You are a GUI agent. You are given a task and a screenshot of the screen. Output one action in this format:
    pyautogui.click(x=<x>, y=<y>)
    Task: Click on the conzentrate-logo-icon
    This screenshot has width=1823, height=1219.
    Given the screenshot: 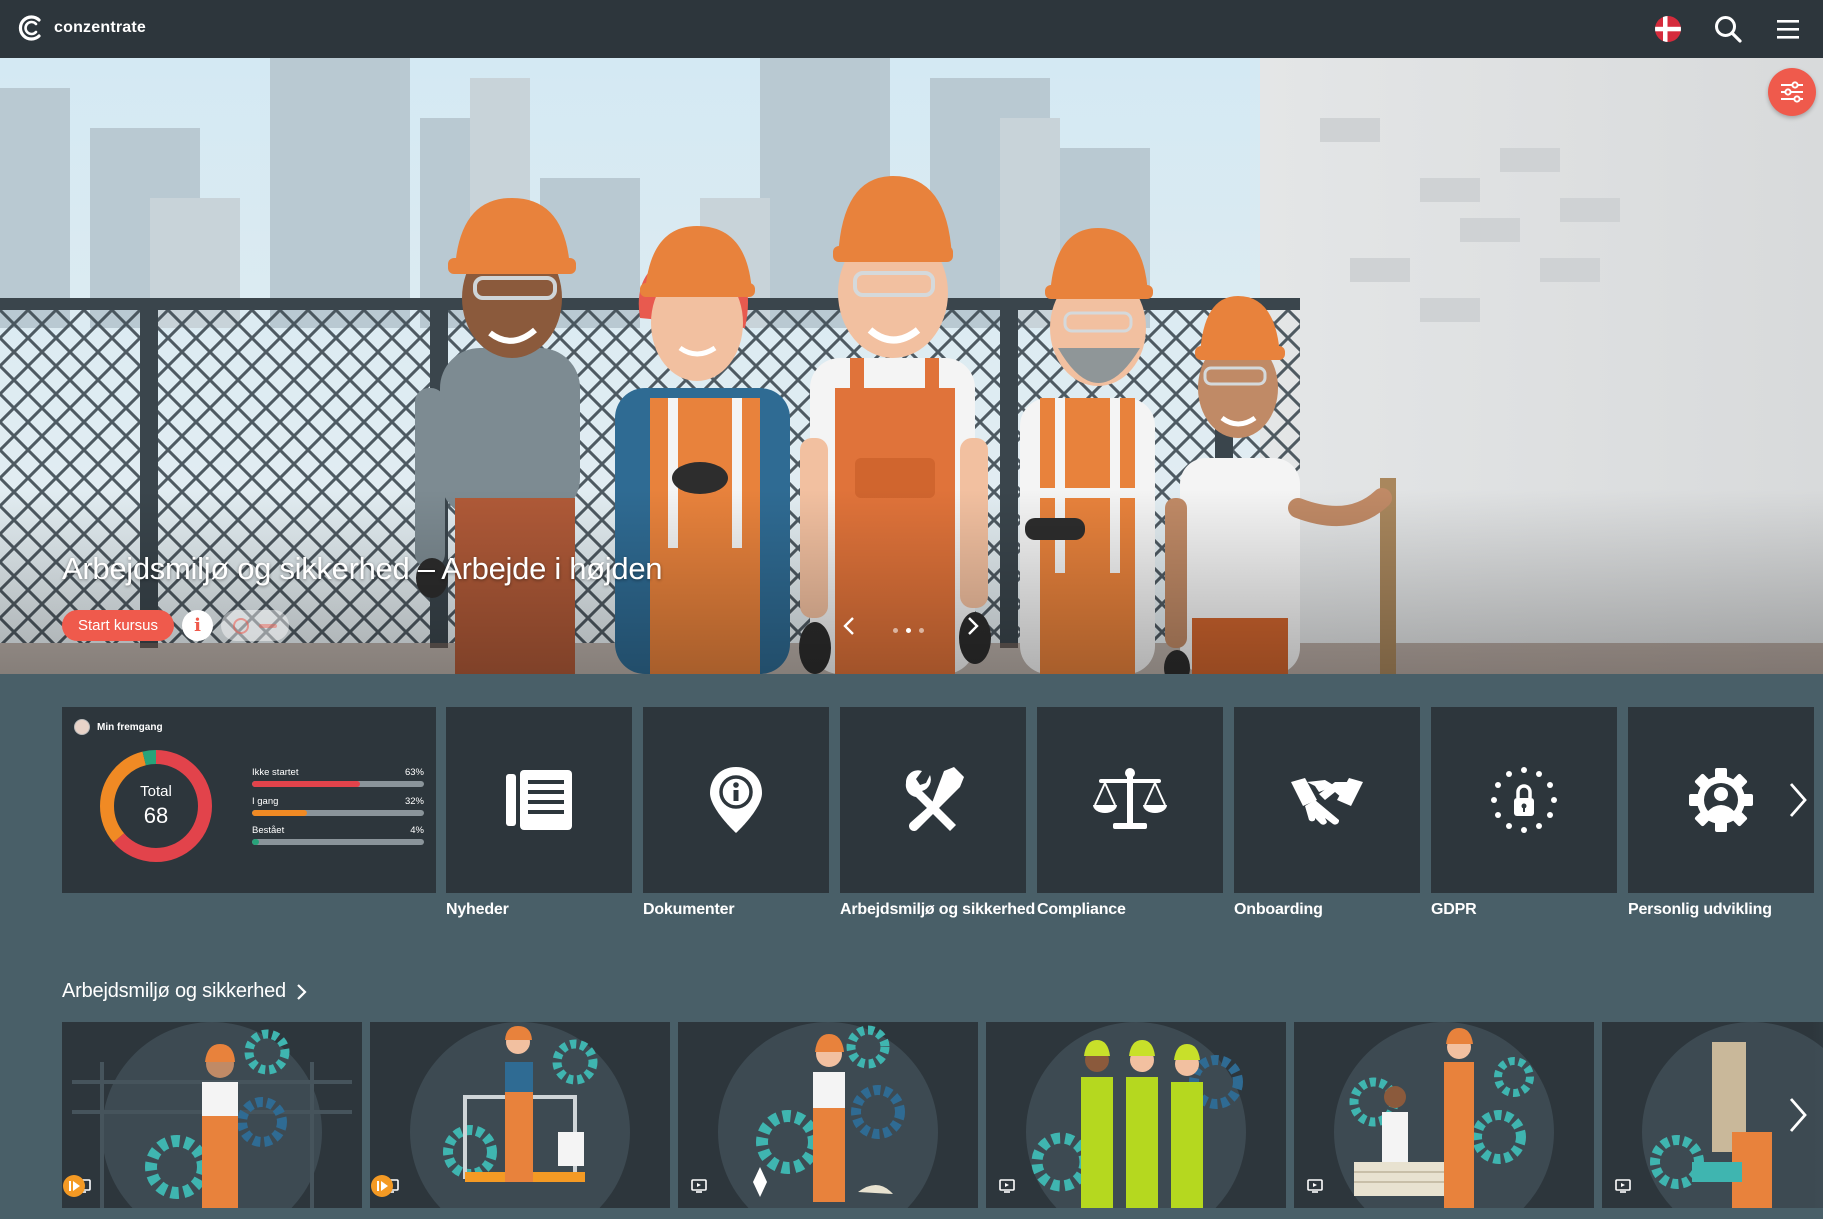 What is the action you would take?
    pyautogui.click(x=29, y=28)
    